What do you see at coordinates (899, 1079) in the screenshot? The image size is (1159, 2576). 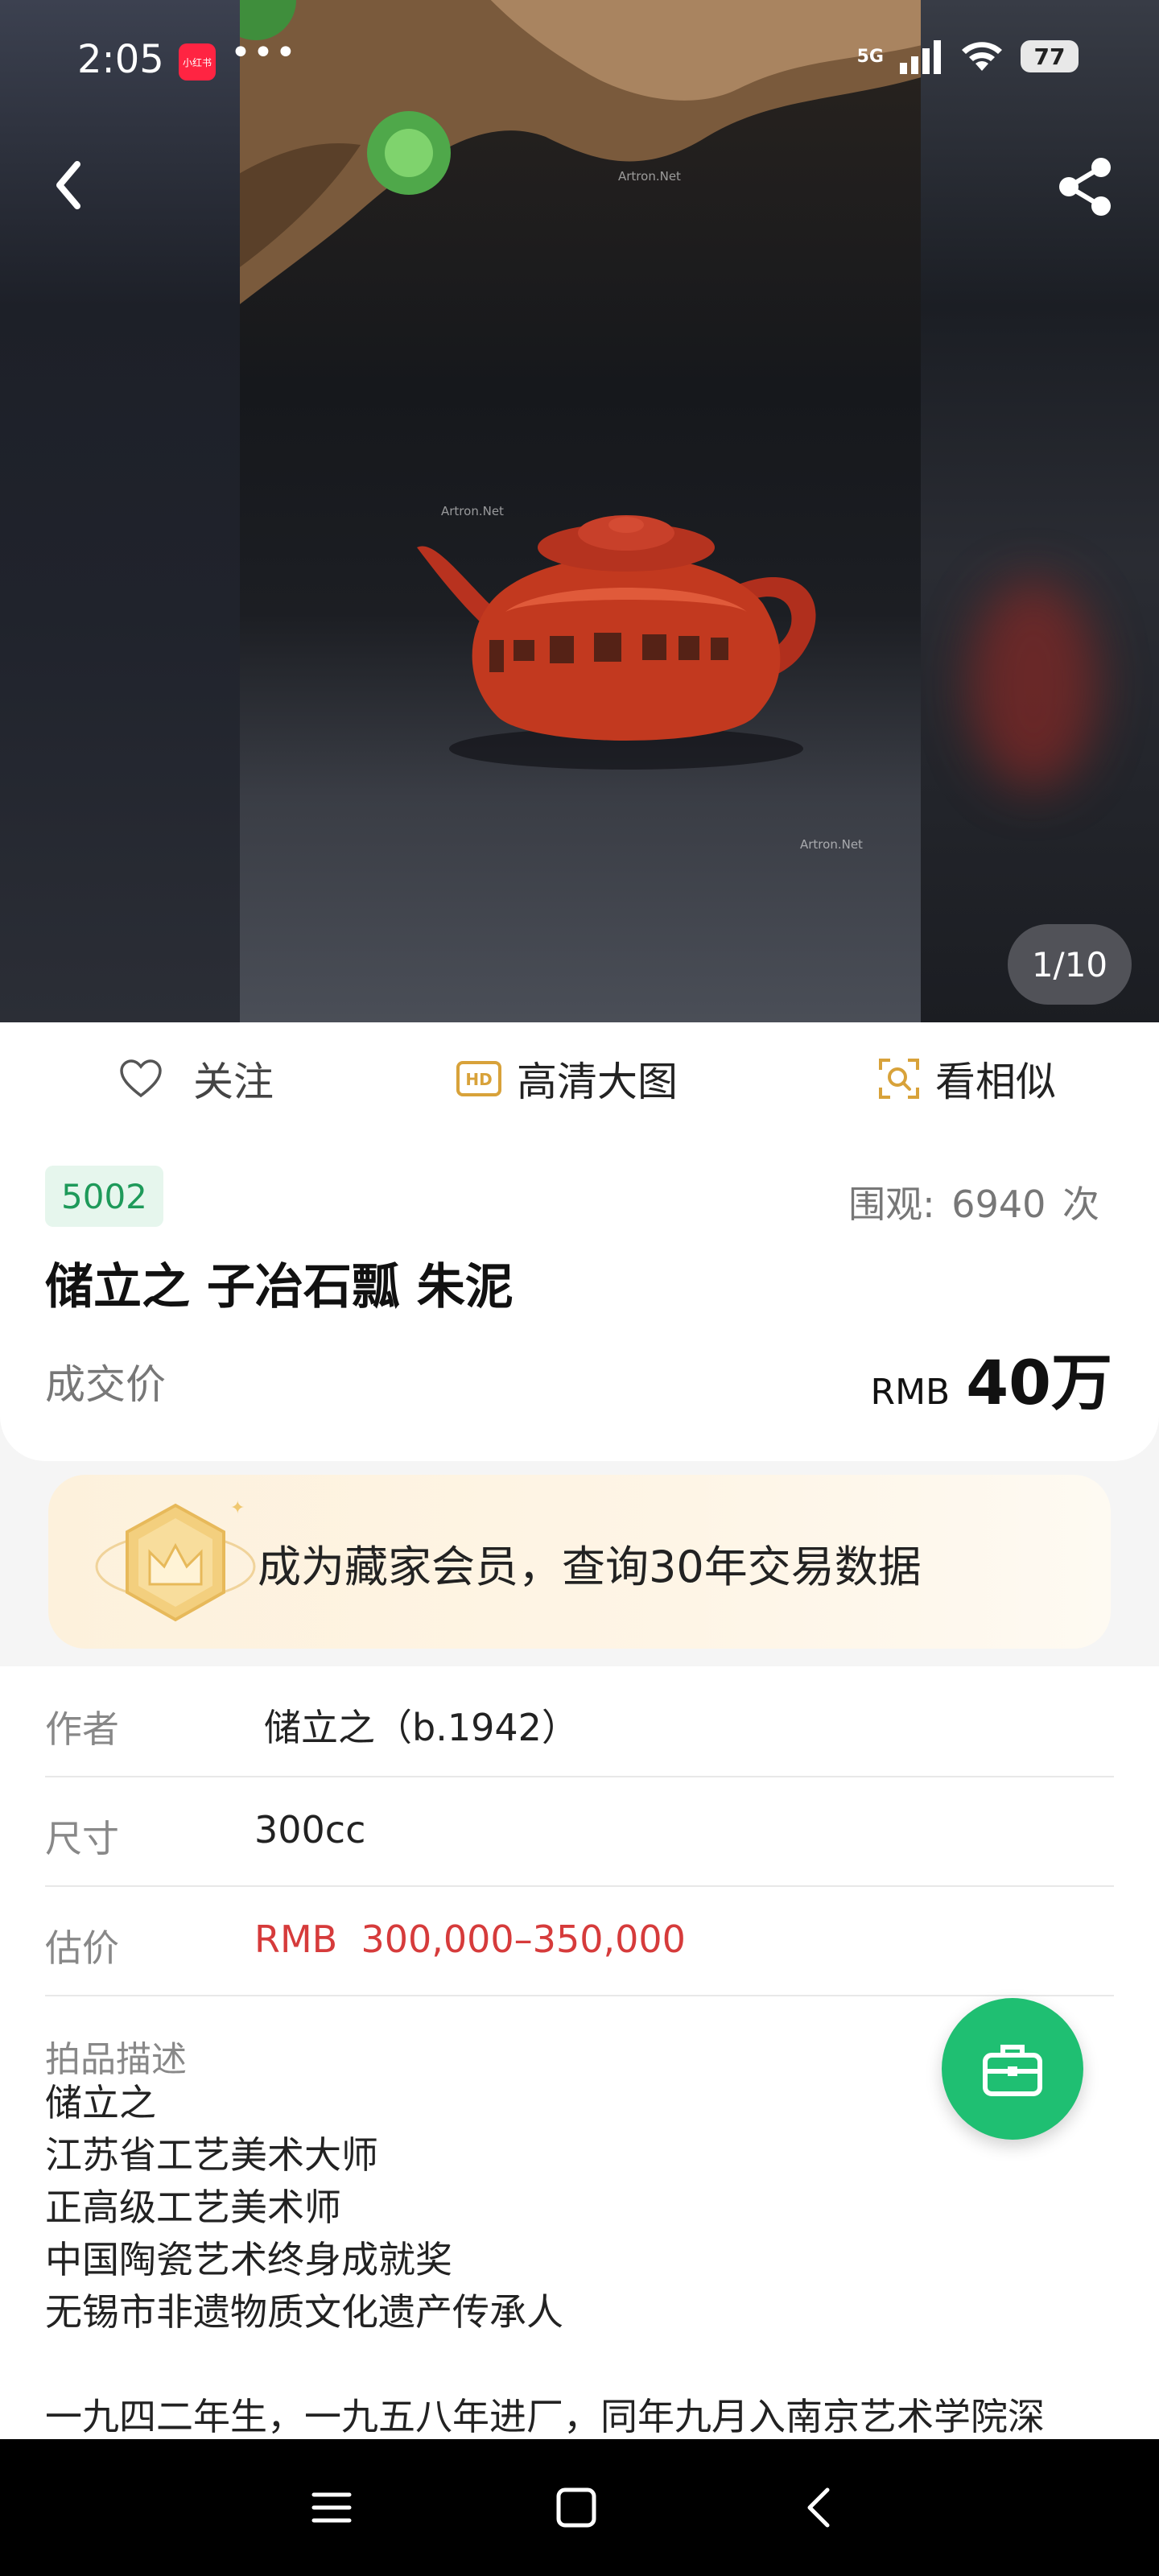 I see `scan-similar-icon` at bounding box center [899, 1079].